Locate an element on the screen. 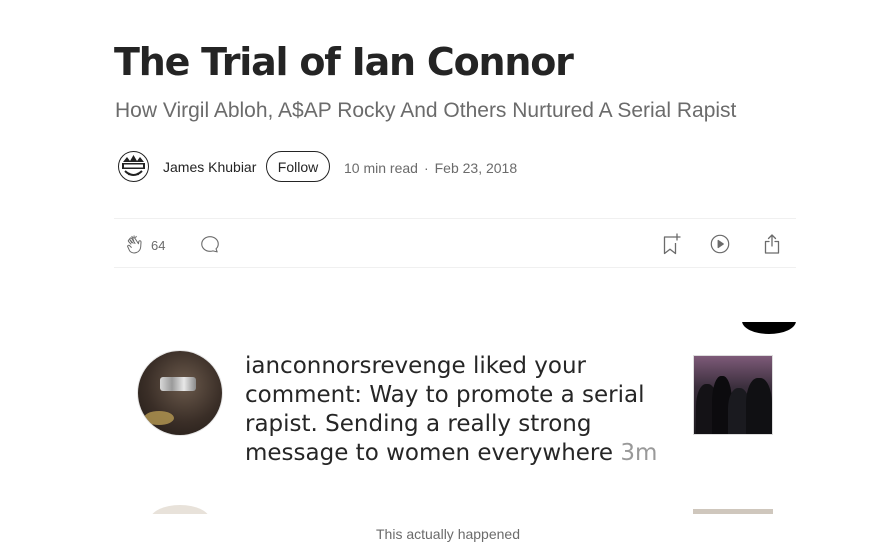  profile-avatar-partial is located at coordinates (180, 509).